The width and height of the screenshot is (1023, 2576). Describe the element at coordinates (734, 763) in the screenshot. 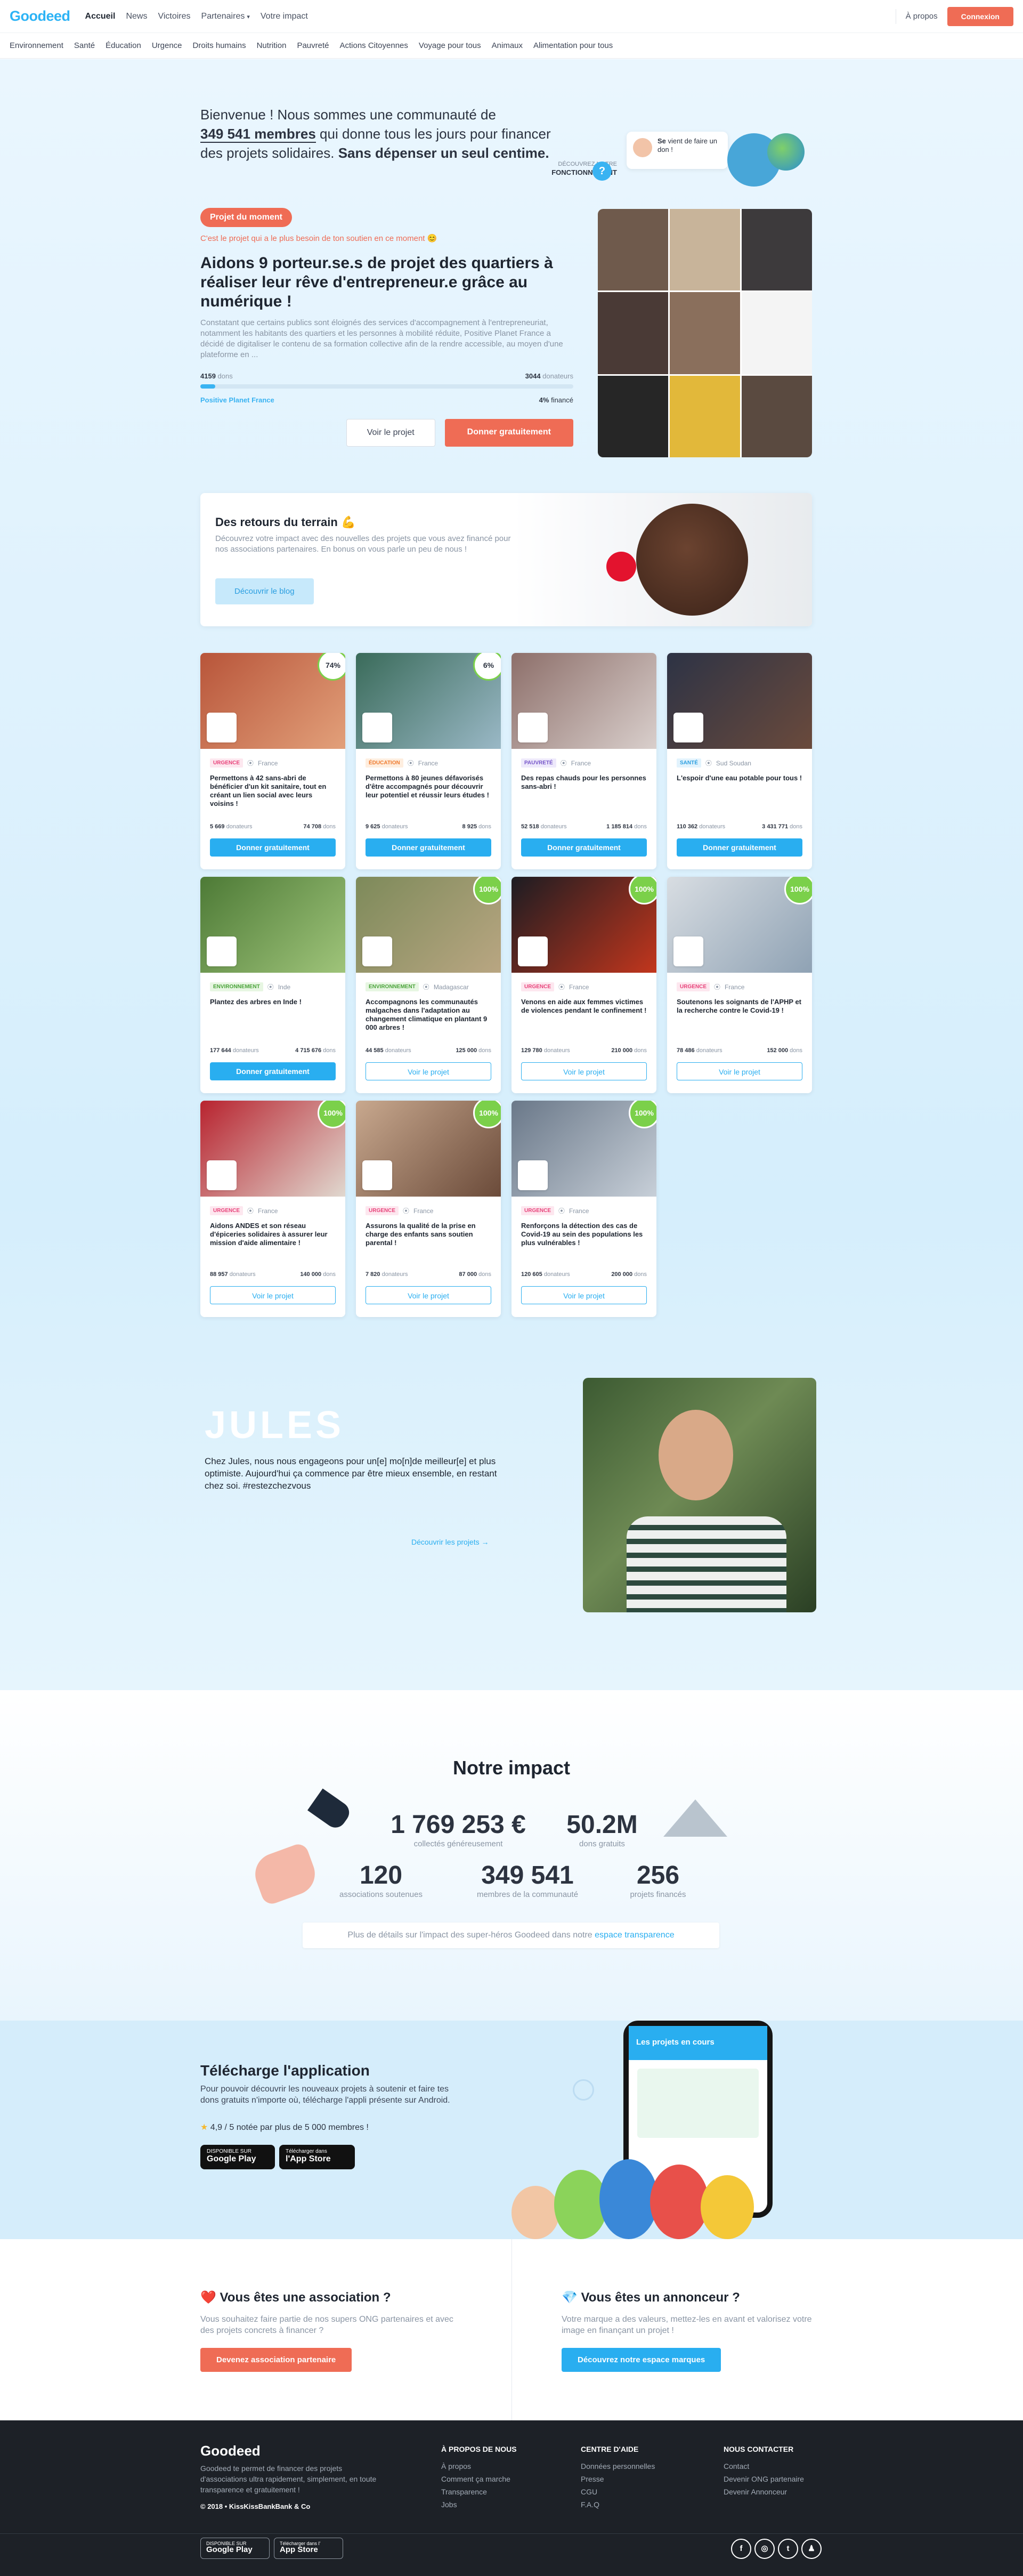

I see `project-location: Sud Soudan` at that location.